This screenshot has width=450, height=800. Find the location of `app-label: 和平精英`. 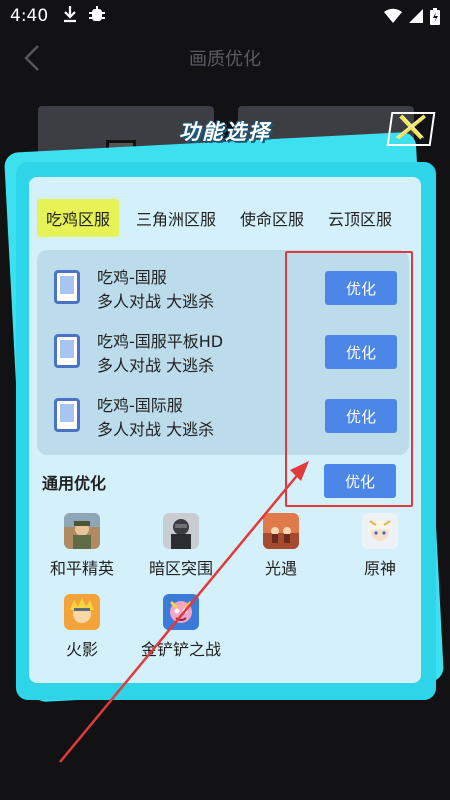

app-label: 和平精英 is located at coordinates (81, 568).